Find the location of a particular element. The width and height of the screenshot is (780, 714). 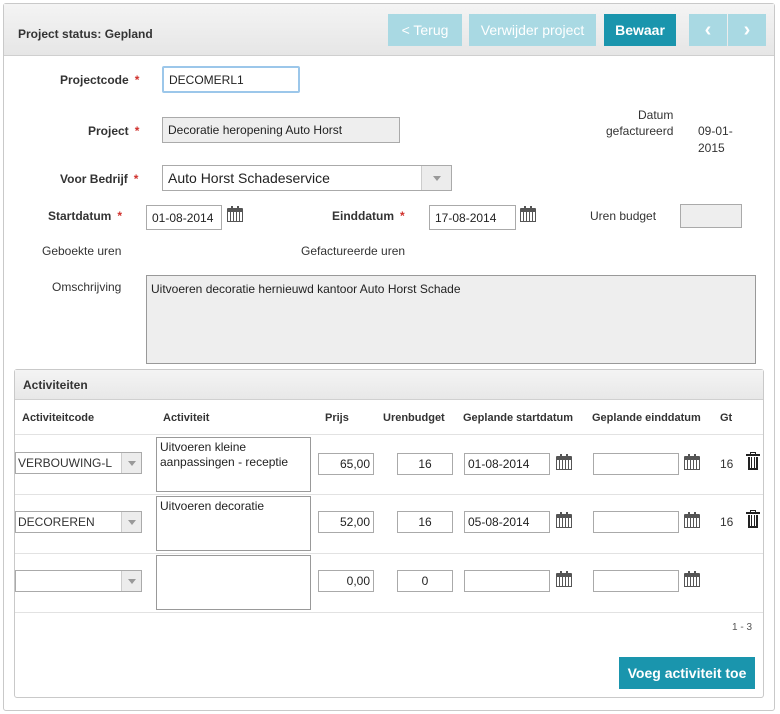

enddate-label: Einddatum * is located at coordinates (368, 216).